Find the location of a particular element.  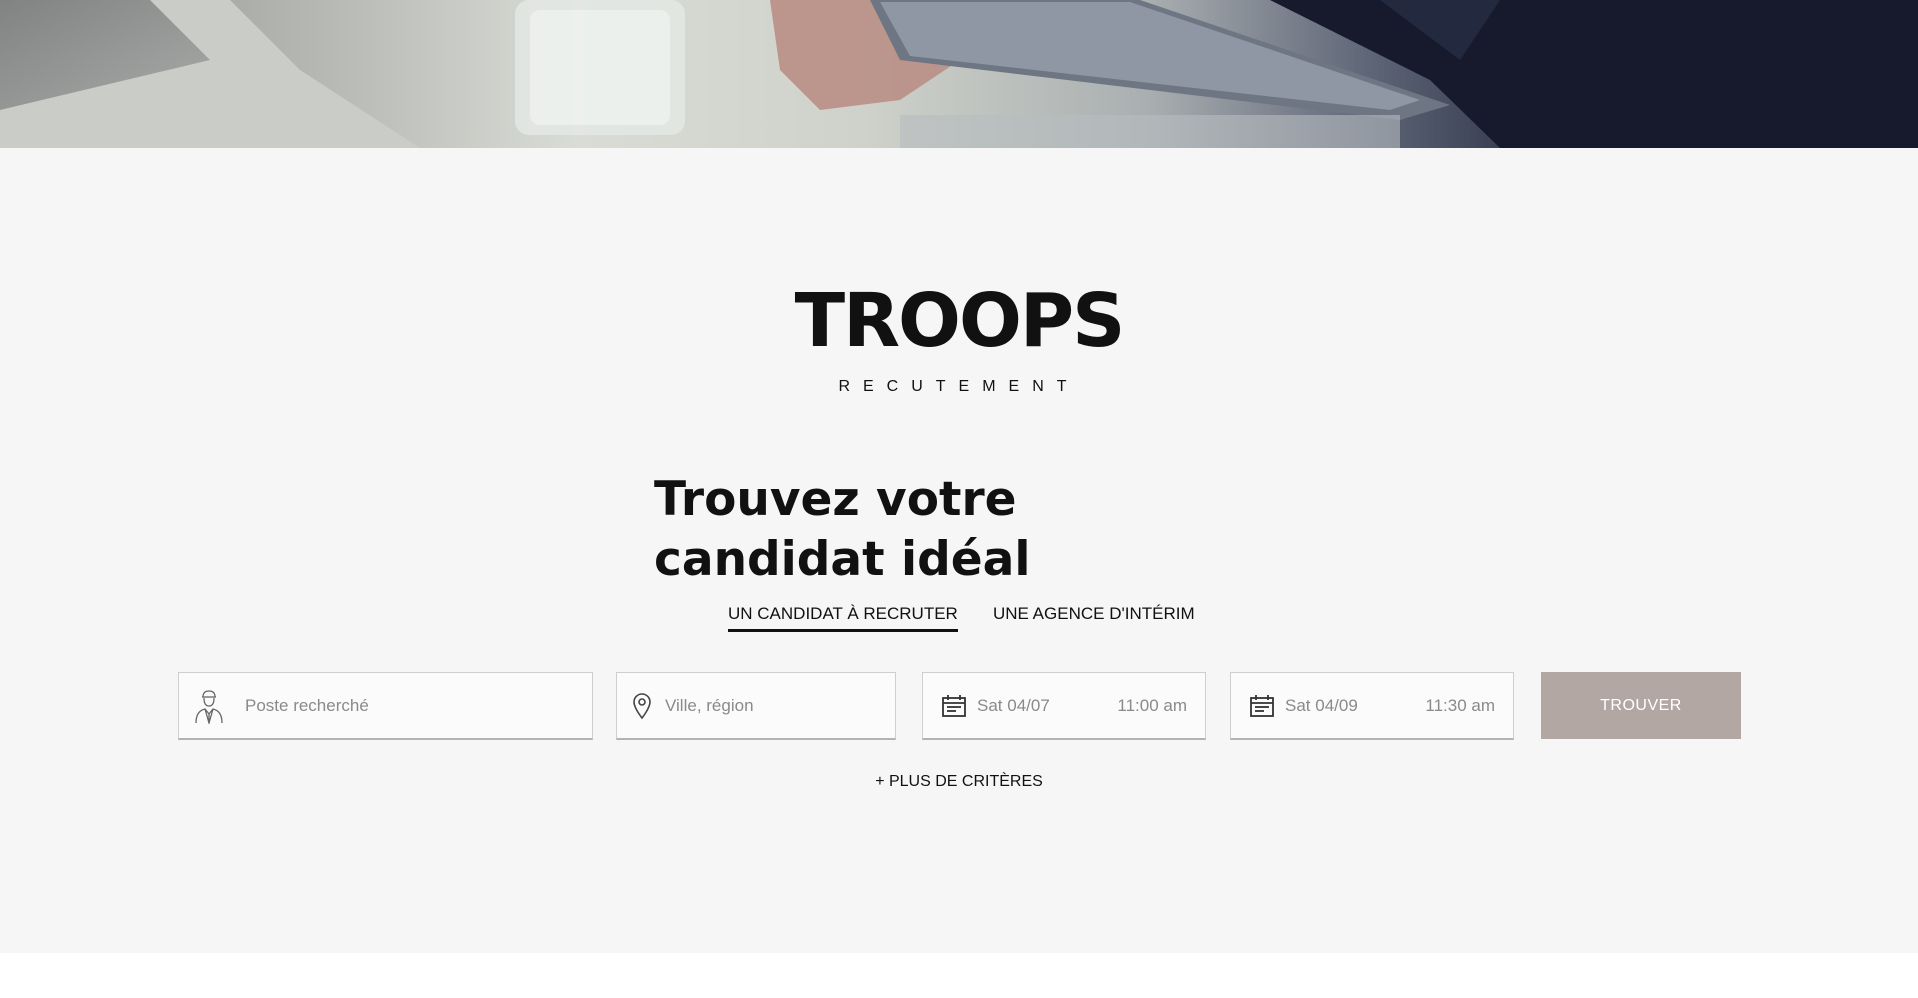

poste-input: Poste recherché is located at coordinates (385, 706).